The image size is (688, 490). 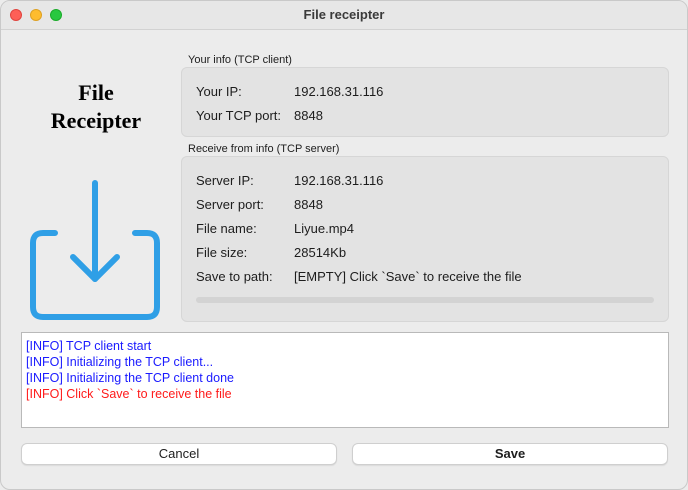 What do you see at coordinates (89, 346) in the screenshot?
I see `log-line: [INFO] TCP client start` at bounding box center [89, 346].